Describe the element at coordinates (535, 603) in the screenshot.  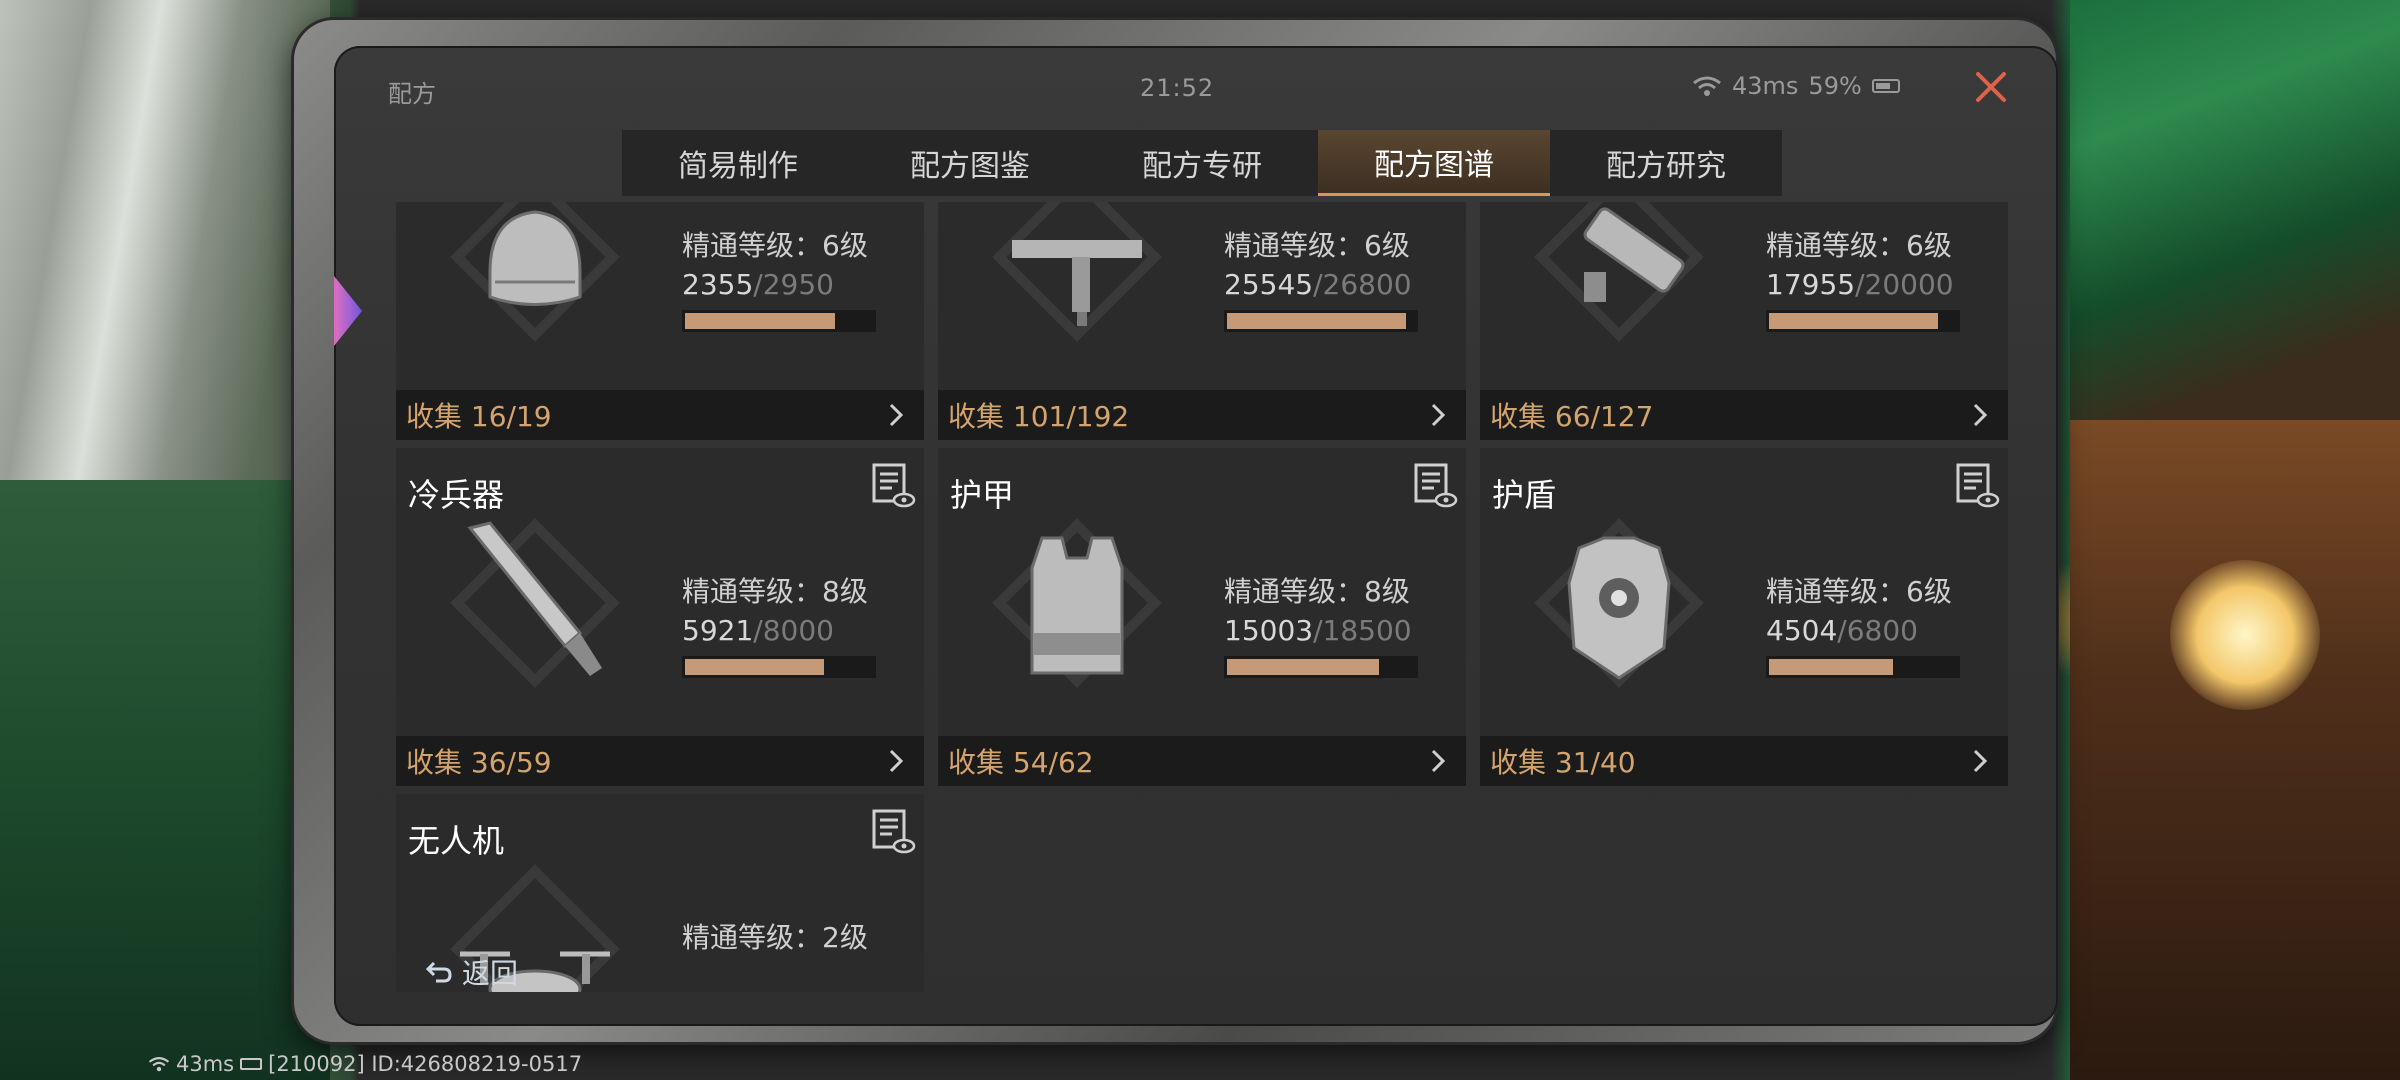
I see `machete-icon` at that location.